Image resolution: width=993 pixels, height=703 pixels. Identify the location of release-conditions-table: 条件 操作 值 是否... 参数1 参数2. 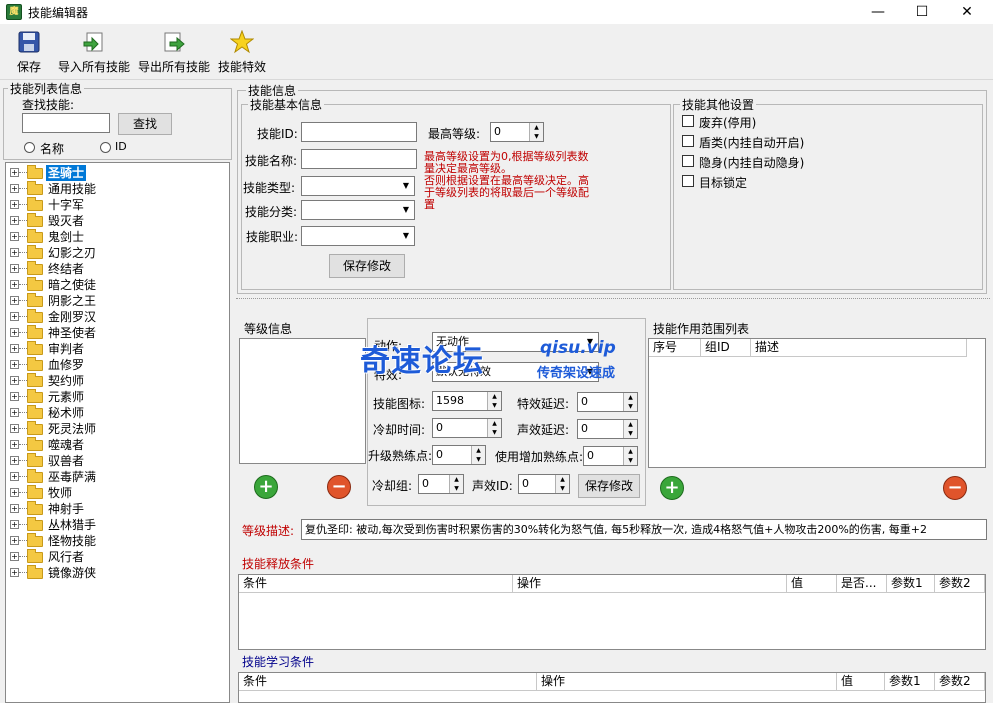
(612, 612).